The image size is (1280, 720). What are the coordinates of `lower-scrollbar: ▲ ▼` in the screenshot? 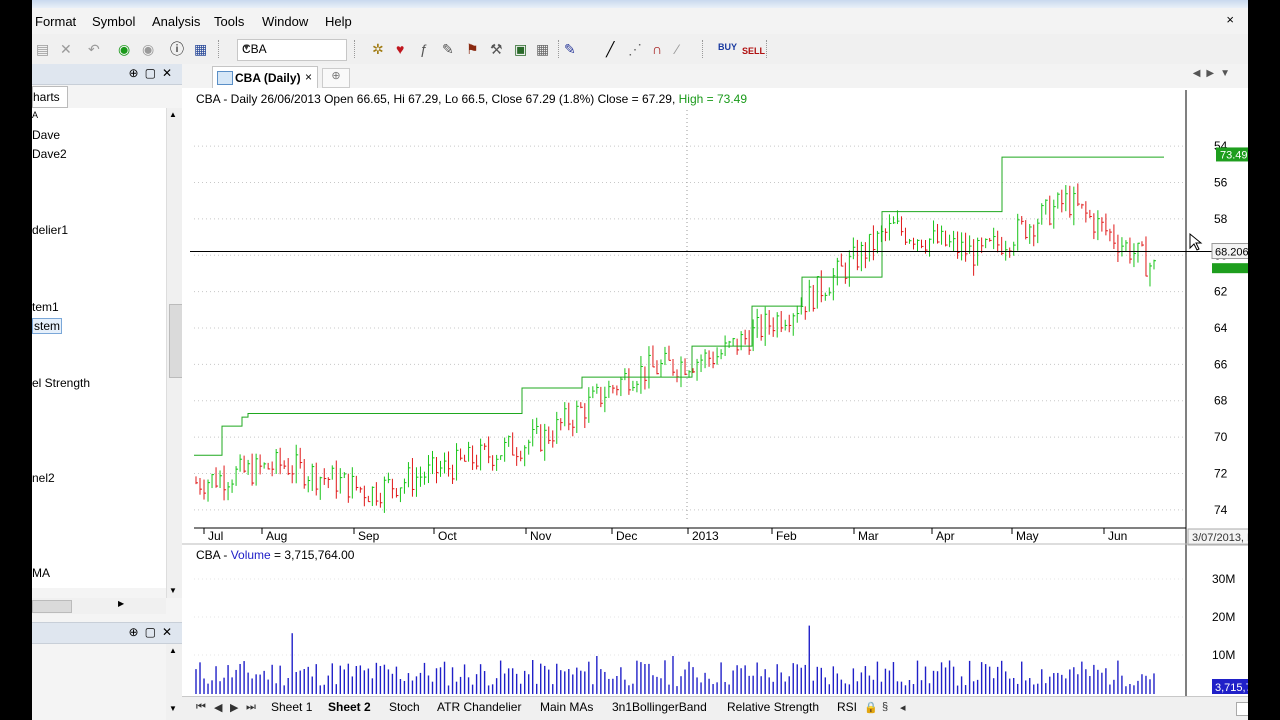 It's located at (174, 682).